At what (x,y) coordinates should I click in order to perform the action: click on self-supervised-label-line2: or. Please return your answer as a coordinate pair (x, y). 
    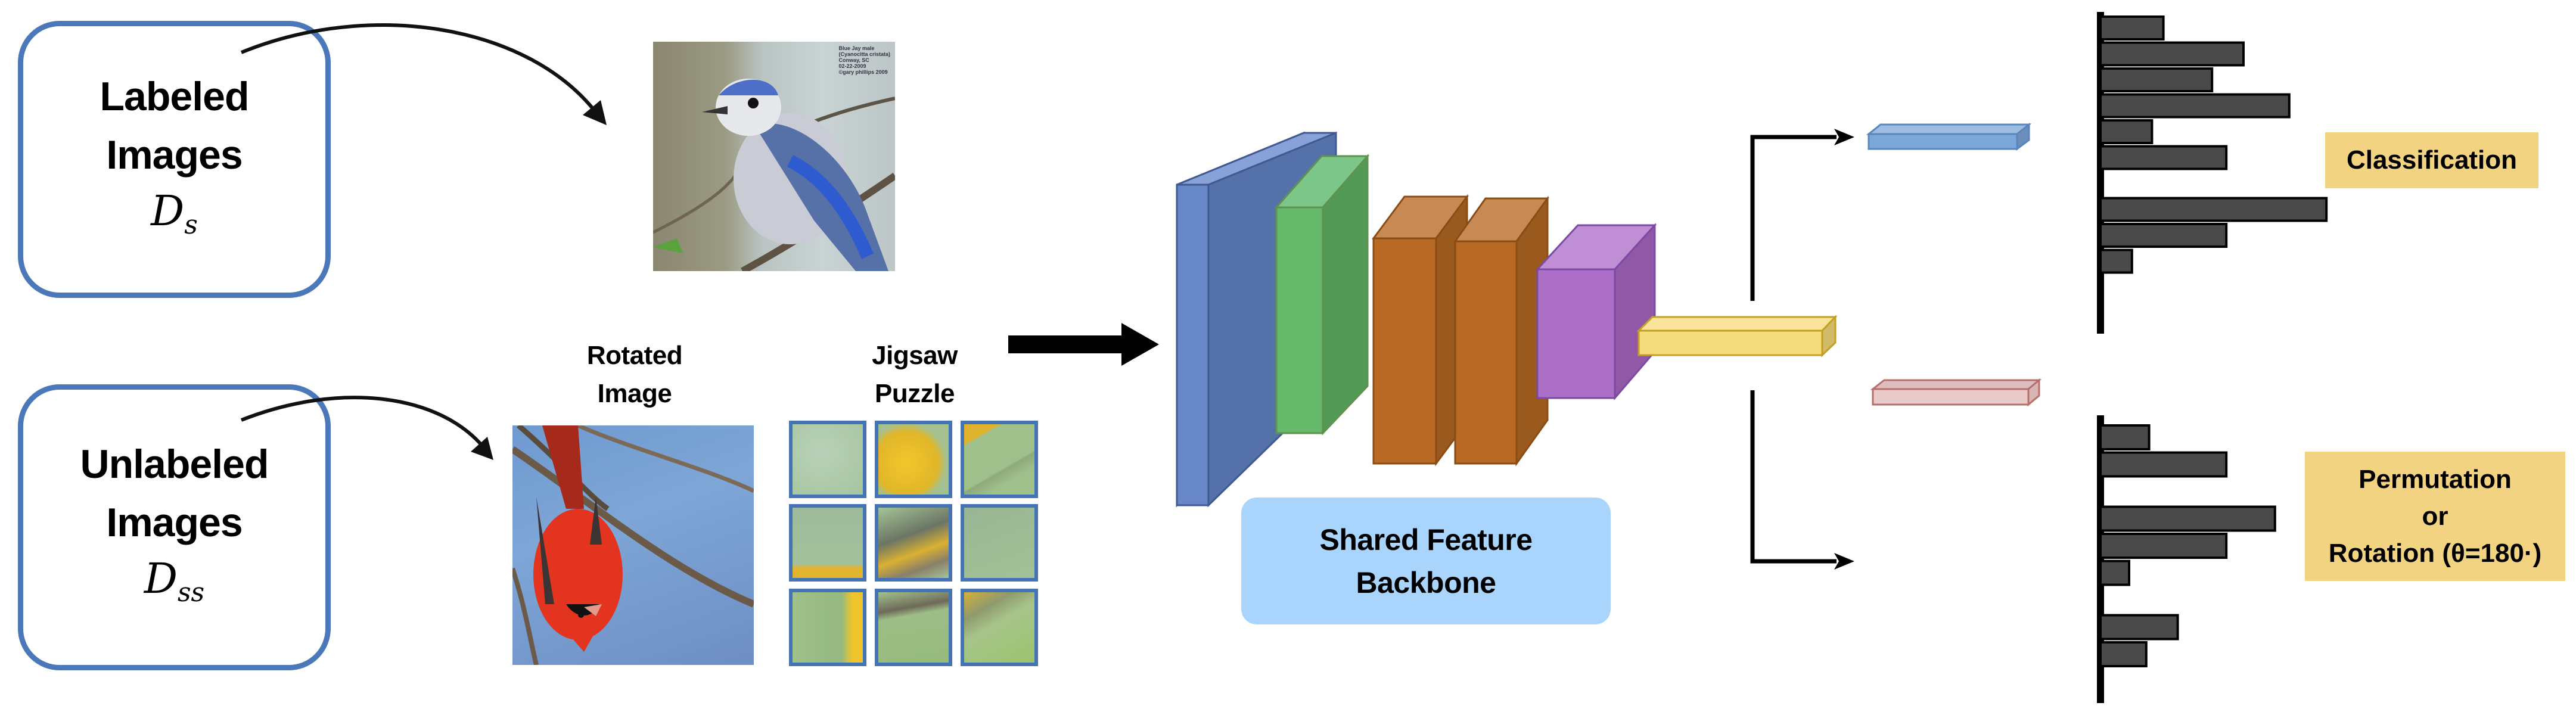
    Looking at the image, I should click on (2435, 516).